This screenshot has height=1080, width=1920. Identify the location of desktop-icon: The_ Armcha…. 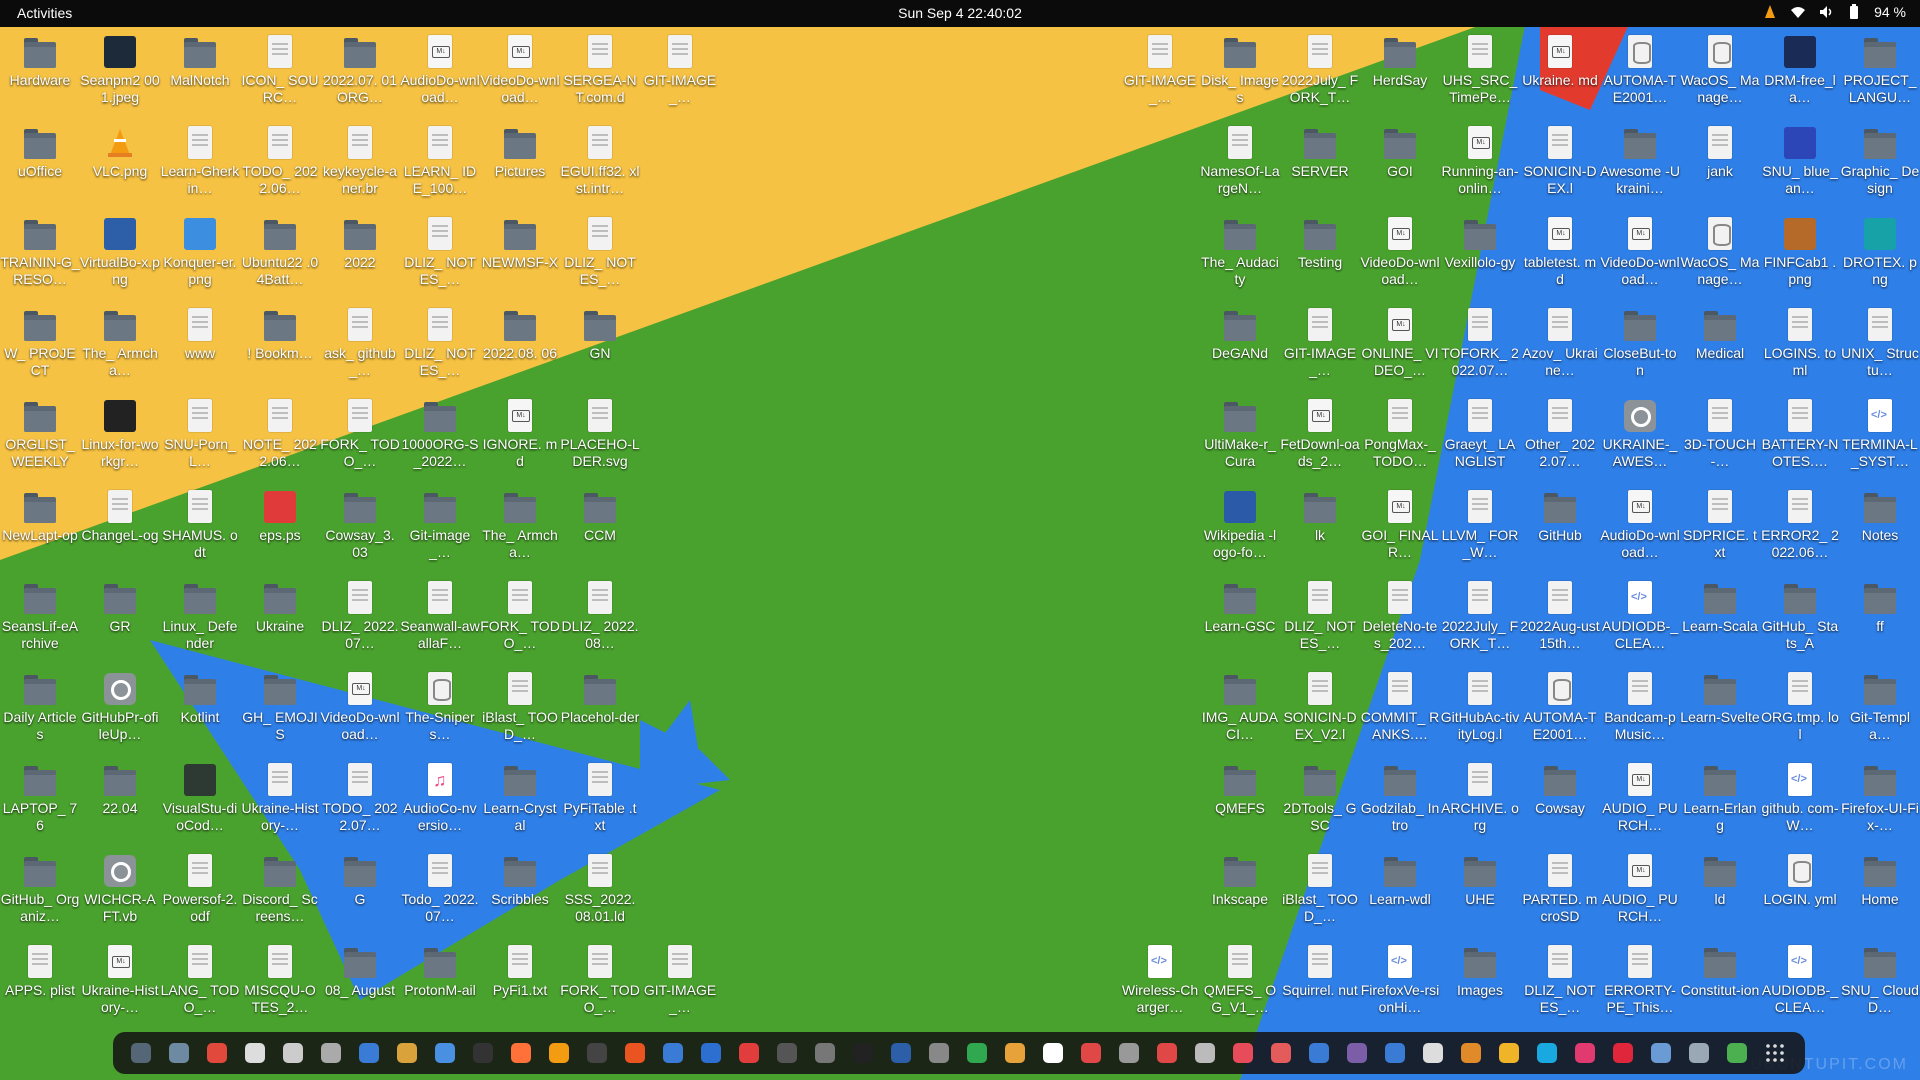
(120, 344).